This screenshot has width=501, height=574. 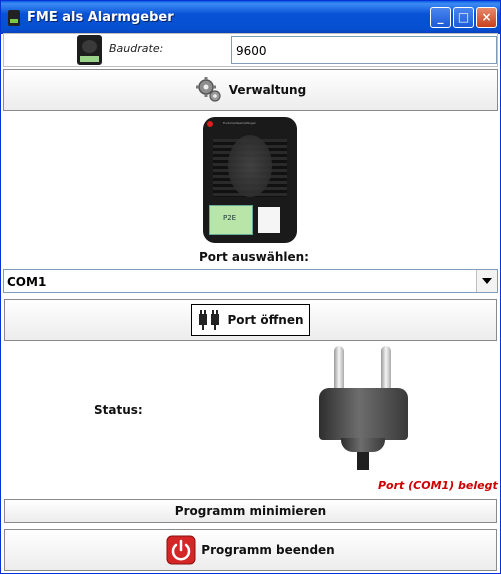 I want to click on window-title: FME als Alarmgeber, so click(x=100, y=17).